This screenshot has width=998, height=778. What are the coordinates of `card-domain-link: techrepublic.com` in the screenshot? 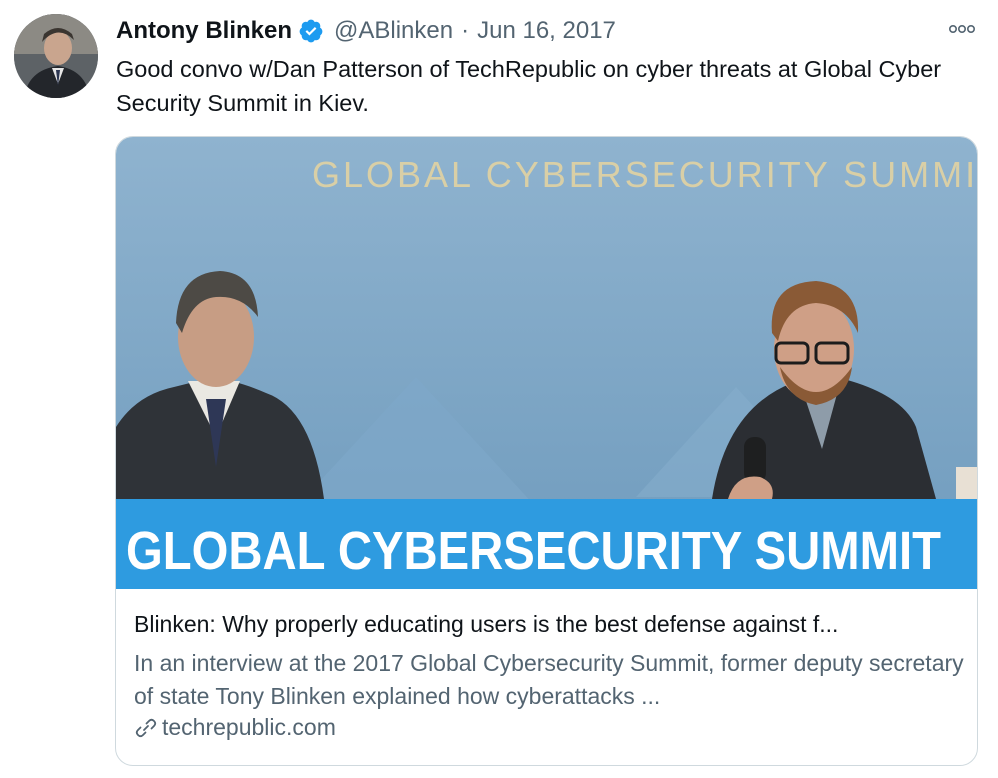 It's located at (235, 727).